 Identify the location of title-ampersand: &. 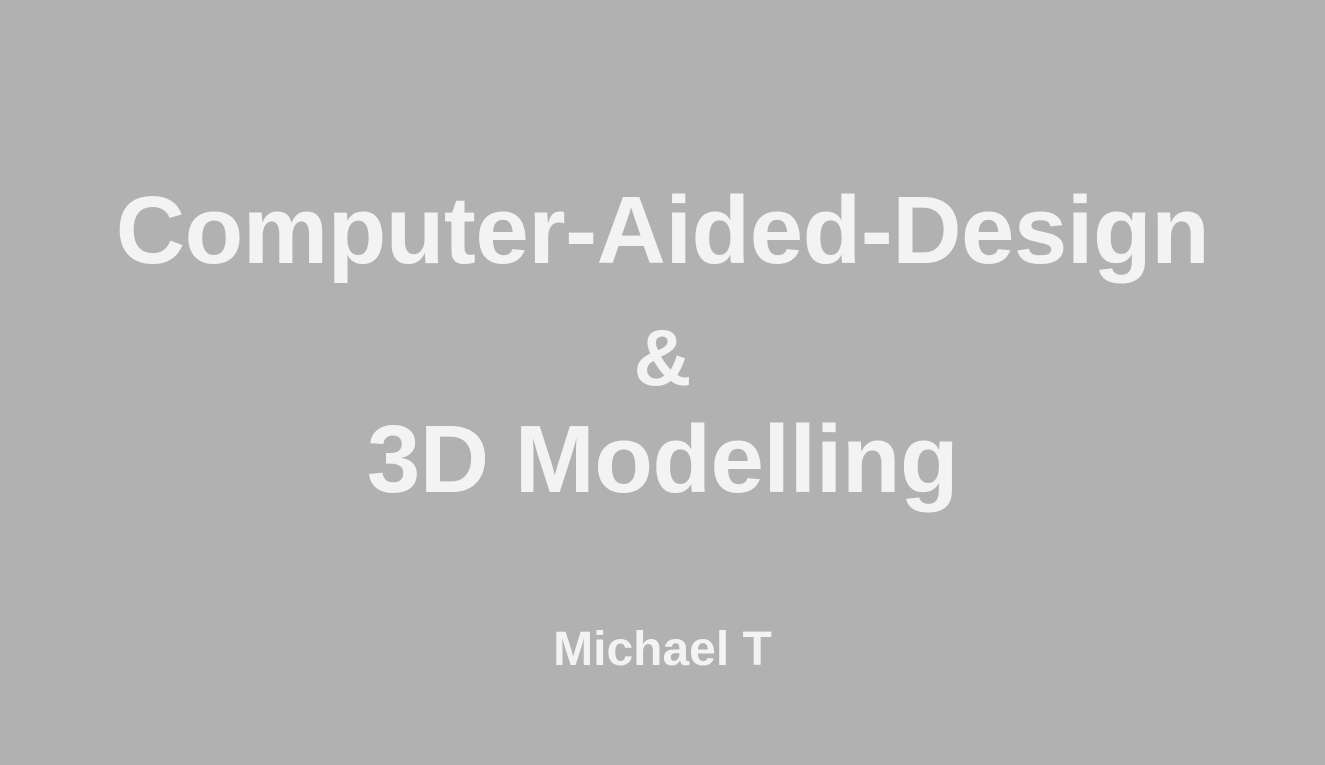
(662, 357).